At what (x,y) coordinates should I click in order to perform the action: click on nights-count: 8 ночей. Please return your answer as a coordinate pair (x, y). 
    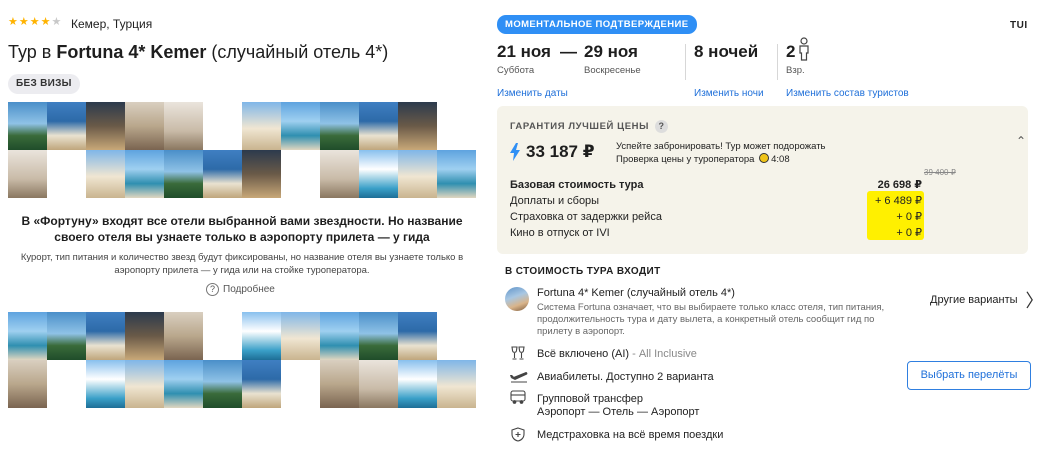
    Looking at the image, I should click on (726, 51).